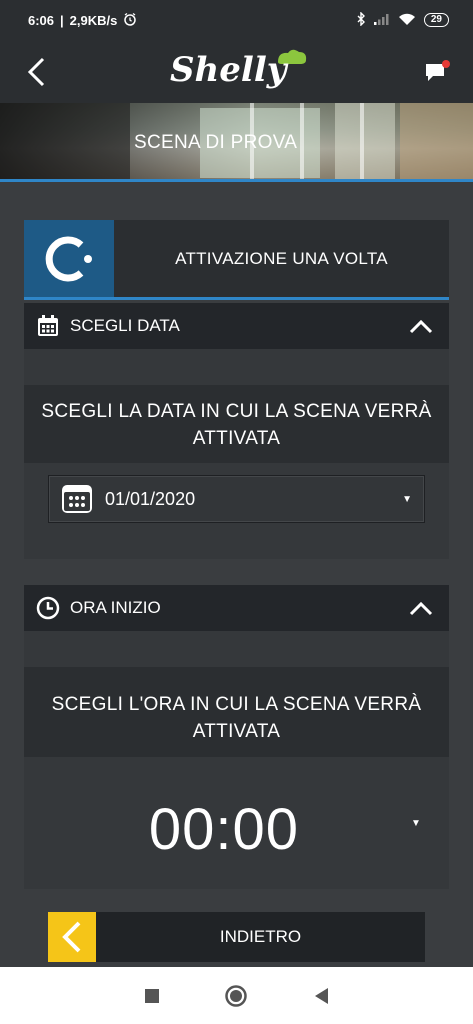 This screenshot has width=473, height=1024. Describe the element at coordinates (48, 608) in the screenshot. I see `clock-icon` at that location.